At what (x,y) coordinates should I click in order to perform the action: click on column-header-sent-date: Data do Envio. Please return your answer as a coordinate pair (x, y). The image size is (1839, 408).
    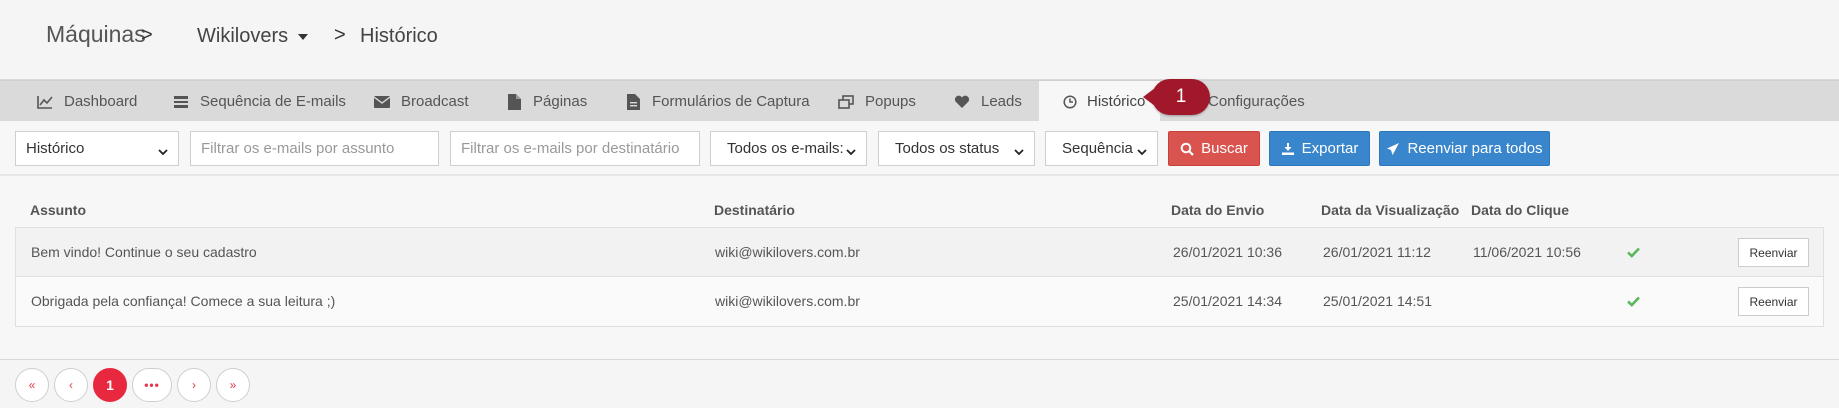
    Looking at the image, I should click on (1218, 210).